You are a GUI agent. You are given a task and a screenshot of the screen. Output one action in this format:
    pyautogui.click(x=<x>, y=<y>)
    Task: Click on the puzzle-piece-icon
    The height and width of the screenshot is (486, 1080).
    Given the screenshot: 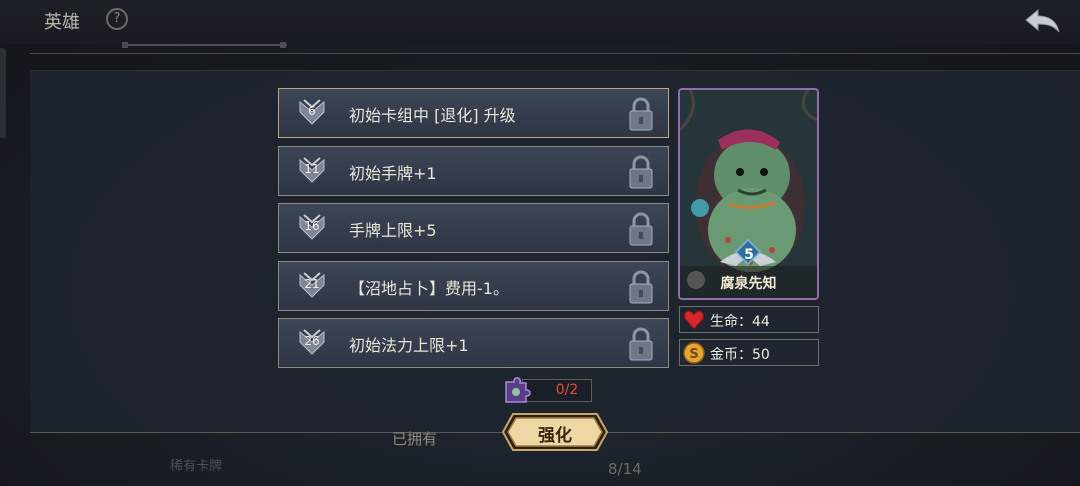 What is the action you would take?
    pyautogui.click(x=518, y=390)
    